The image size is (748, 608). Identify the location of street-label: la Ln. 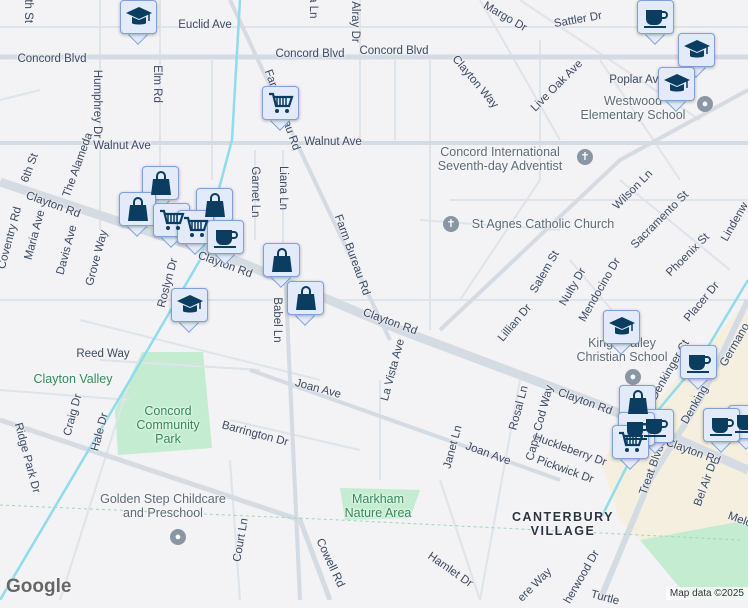
(313, 9).